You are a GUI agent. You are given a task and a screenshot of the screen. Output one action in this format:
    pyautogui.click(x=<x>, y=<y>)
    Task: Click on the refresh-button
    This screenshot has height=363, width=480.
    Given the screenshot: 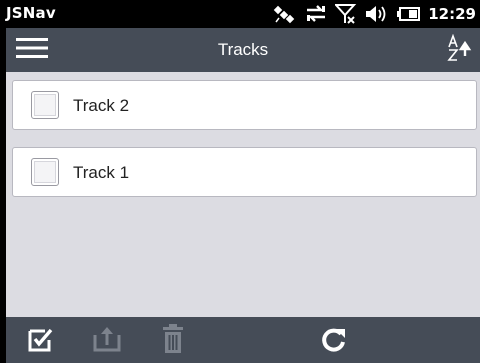 What is the action you would take?
    pyautogui.click(x=334, y=341)
    